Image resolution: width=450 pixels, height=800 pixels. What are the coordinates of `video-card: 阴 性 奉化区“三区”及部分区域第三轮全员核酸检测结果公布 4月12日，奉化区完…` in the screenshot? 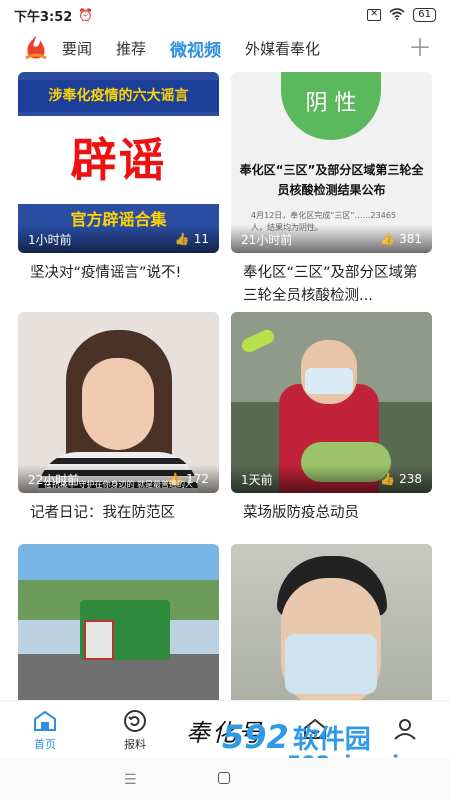 It's located at (331, 192).